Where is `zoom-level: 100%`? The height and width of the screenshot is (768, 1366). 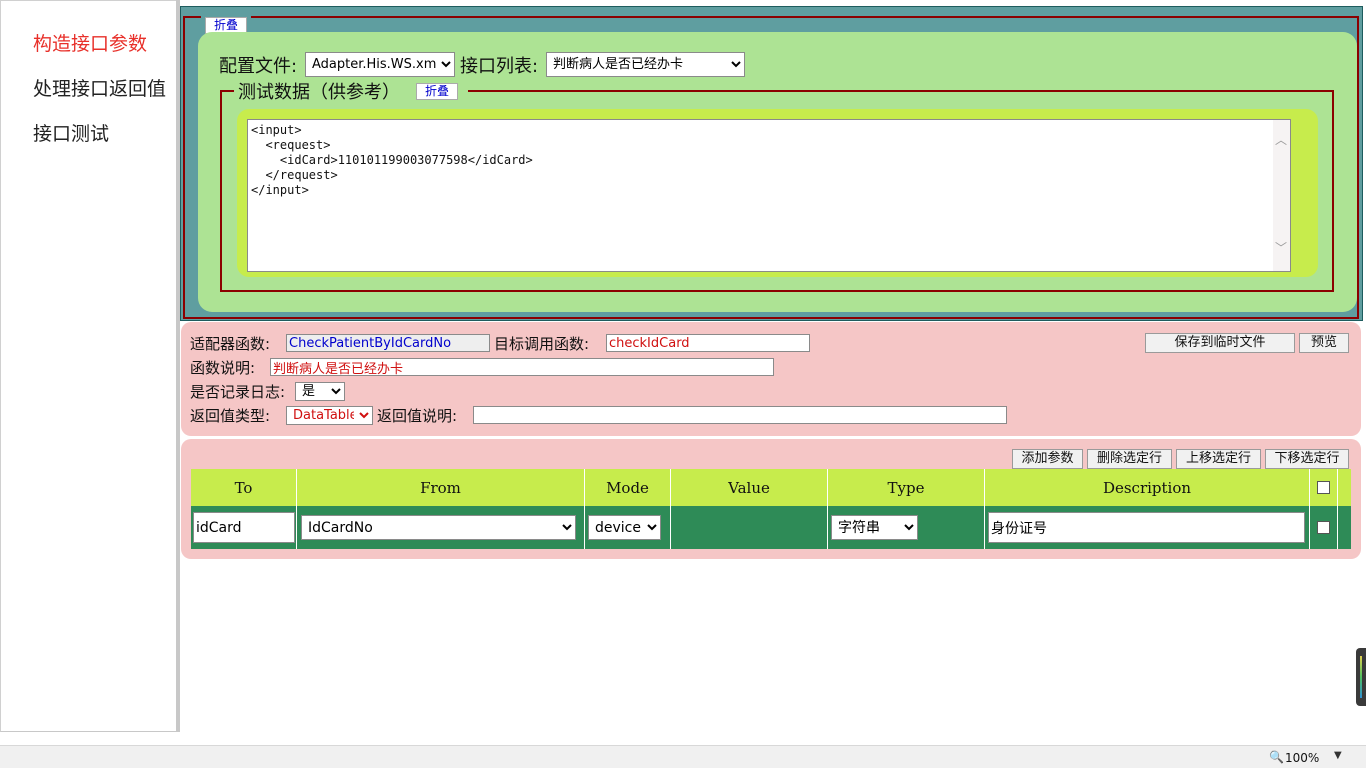
zoom-level: 100% is located at coordinates (1302, 758).